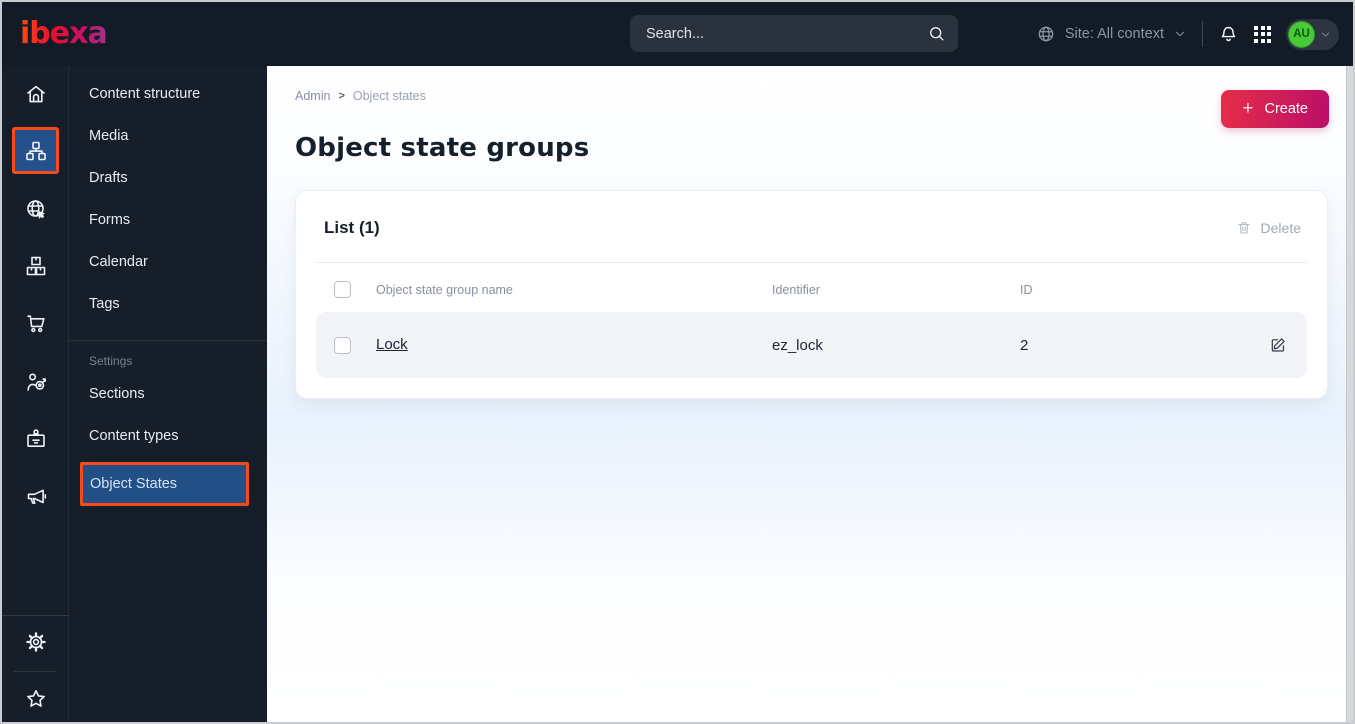 The image size is (1355, 724). Describe the element at coordinates (1202, 34) in the screenshot. I see `topbar-divider` at that location.